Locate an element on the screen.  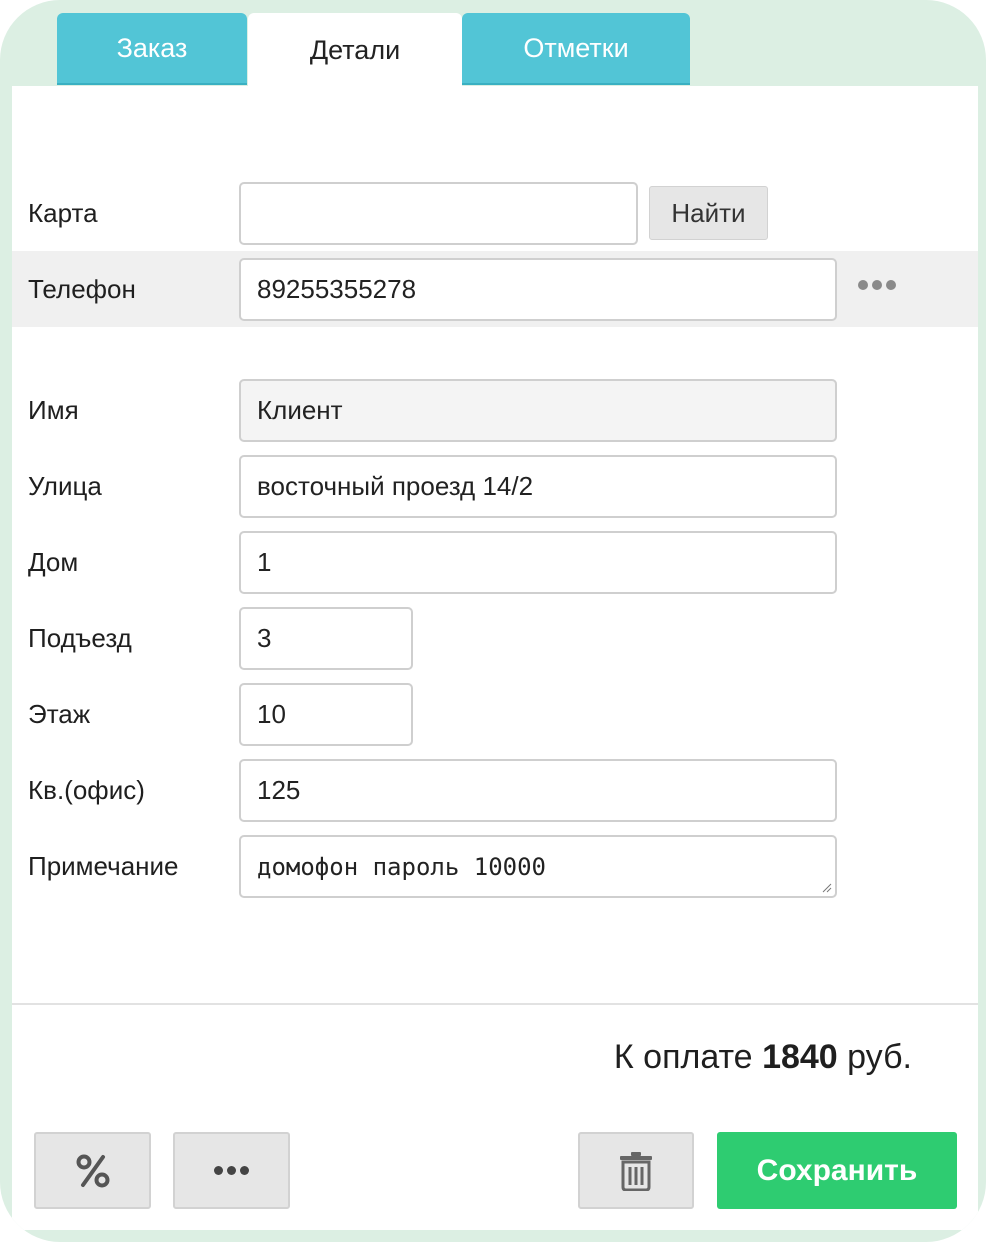
card-input is located at coordinates (438, 213).